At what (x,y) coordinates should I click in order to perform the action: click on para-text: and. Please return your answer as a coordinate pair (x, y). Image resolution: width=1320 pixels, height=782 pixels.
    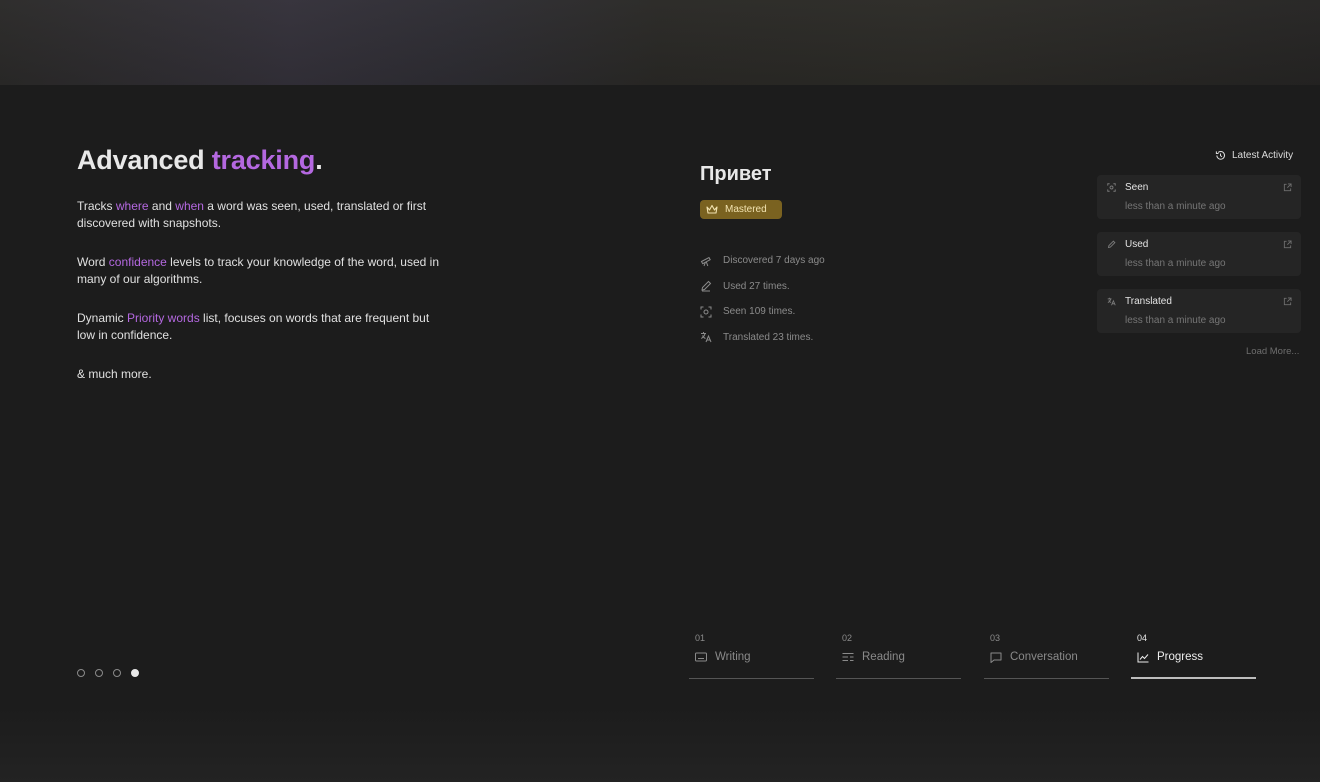
    Looking at the image, I should click on (162, 206).